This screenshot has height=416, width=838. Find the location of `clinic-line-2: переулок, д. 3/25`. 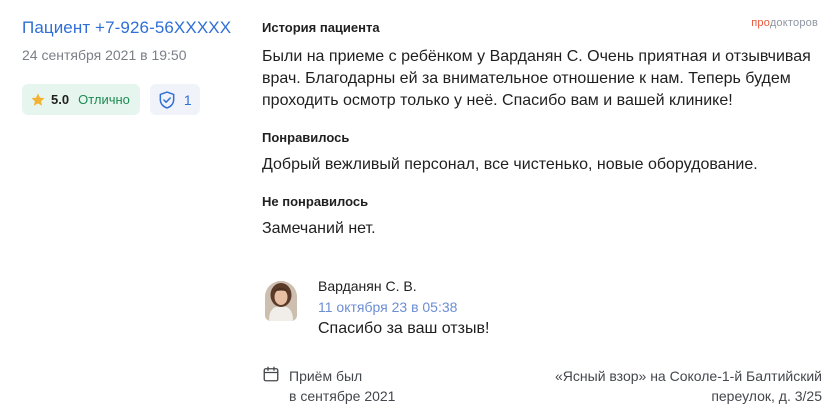

clinic-line-2: переулок, д. 3/25 is located at coordinates (766, 396).